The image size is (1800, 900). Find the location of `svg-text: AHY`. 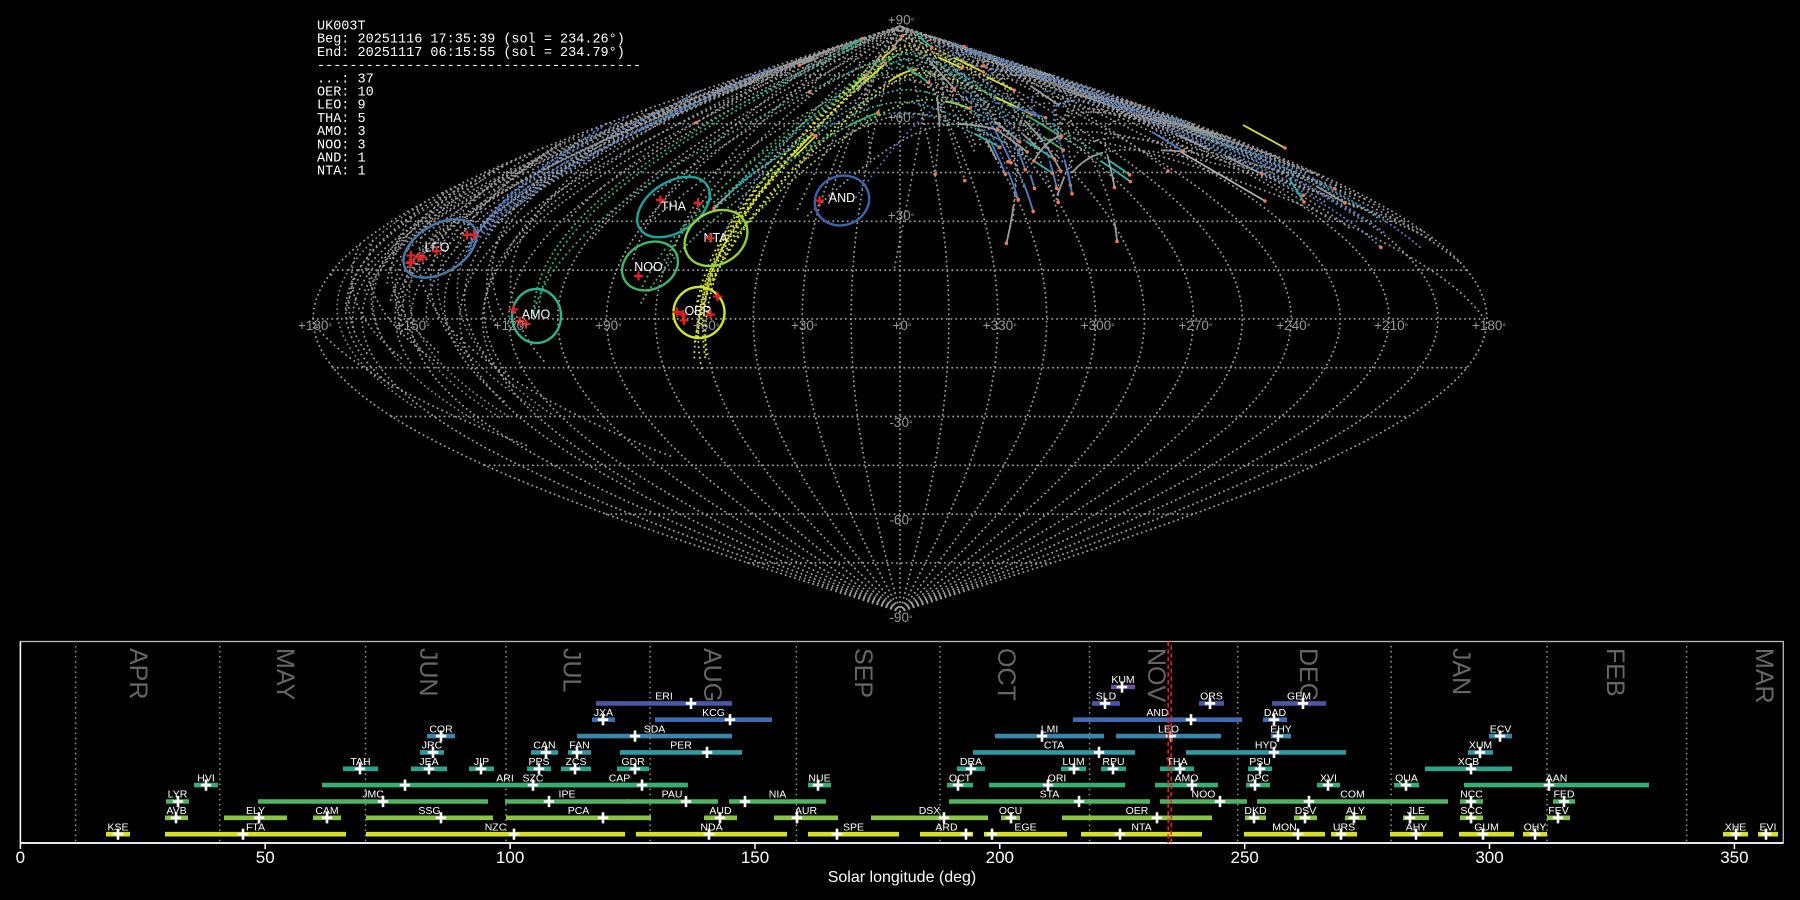

svg-text: AHY is located at coordinates (1417, 827).